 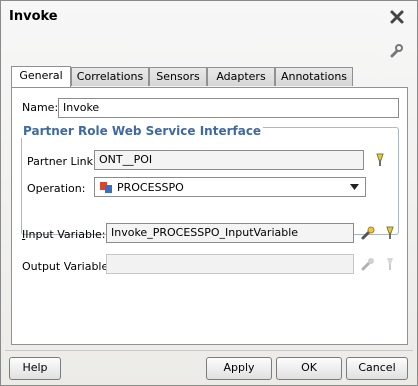 I want to click on tab-label: Annotations, so click(x=314, y=76).